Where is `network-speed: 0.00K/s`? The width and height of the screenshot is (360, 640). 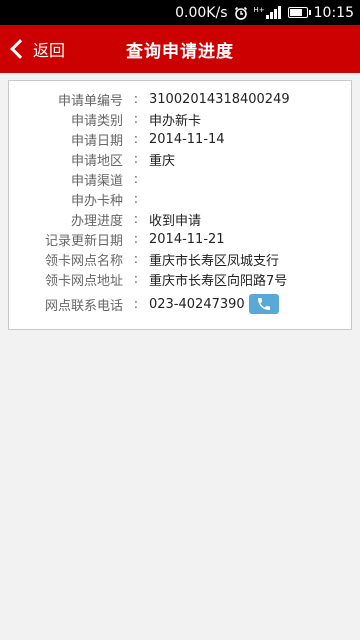
network-speed: 0.00K/s is located at coordinates (201, 12).